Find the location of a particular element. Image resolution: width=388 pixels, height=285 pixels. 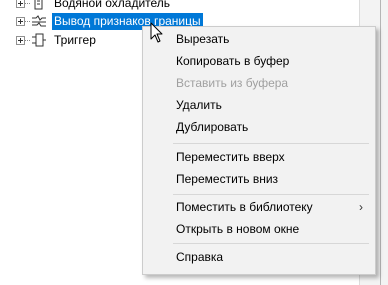

mouse-pointer-icon is located at coordinates (156, 32).